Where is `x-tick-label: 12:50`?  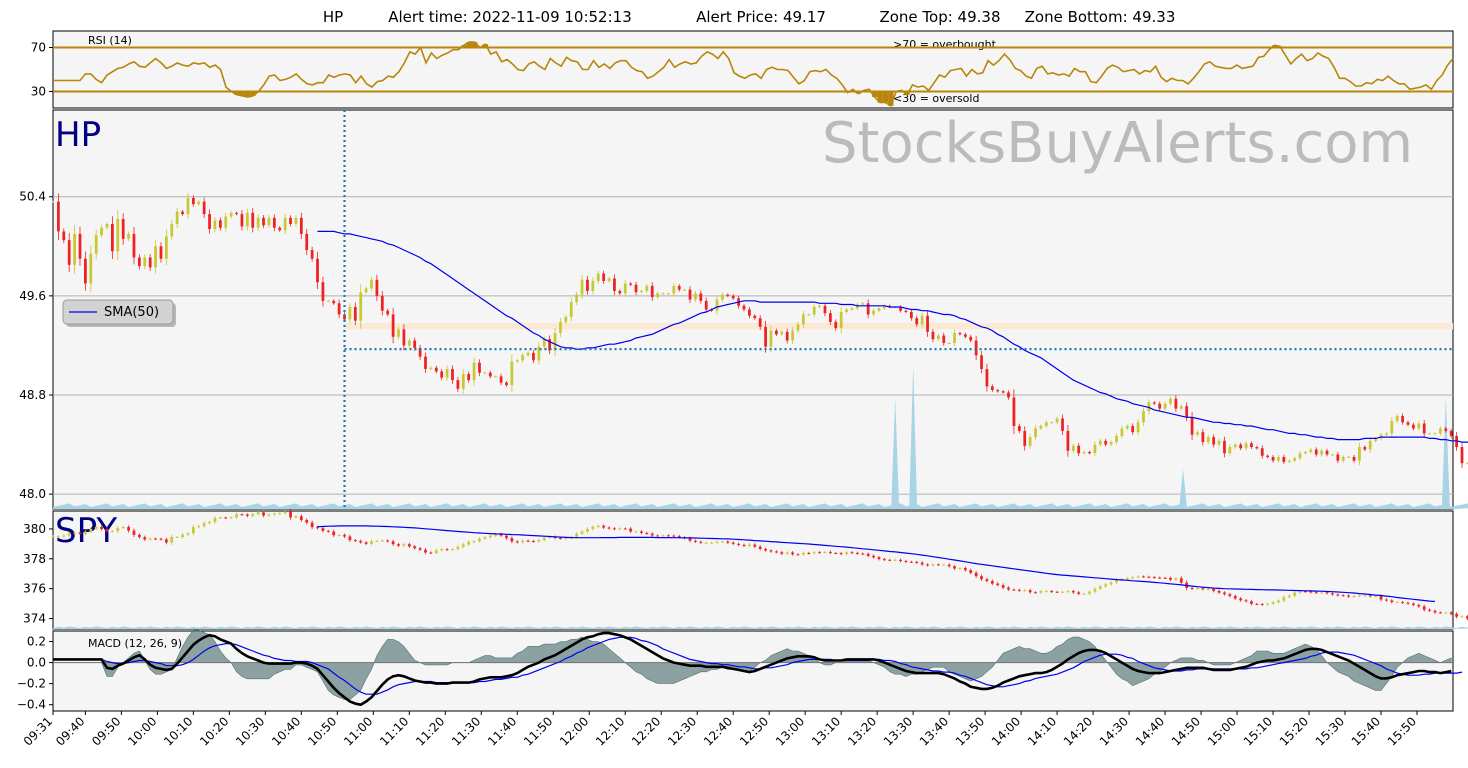
x-tick-label: 12:50 is located at coordinates (754, 731).